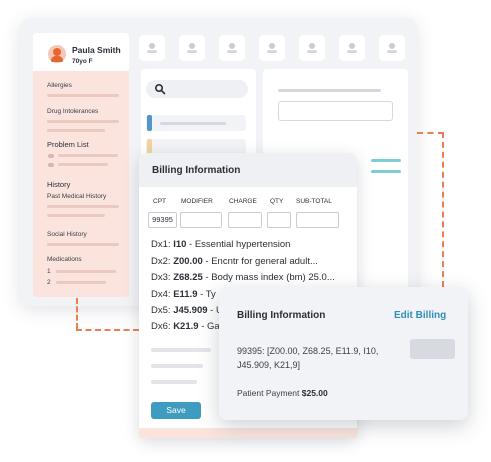 This screenshot has width=491, height=462. Describe the element at coordinates (281, 315) in the screenshot. I see `summary-title: Billing Information` at that location.